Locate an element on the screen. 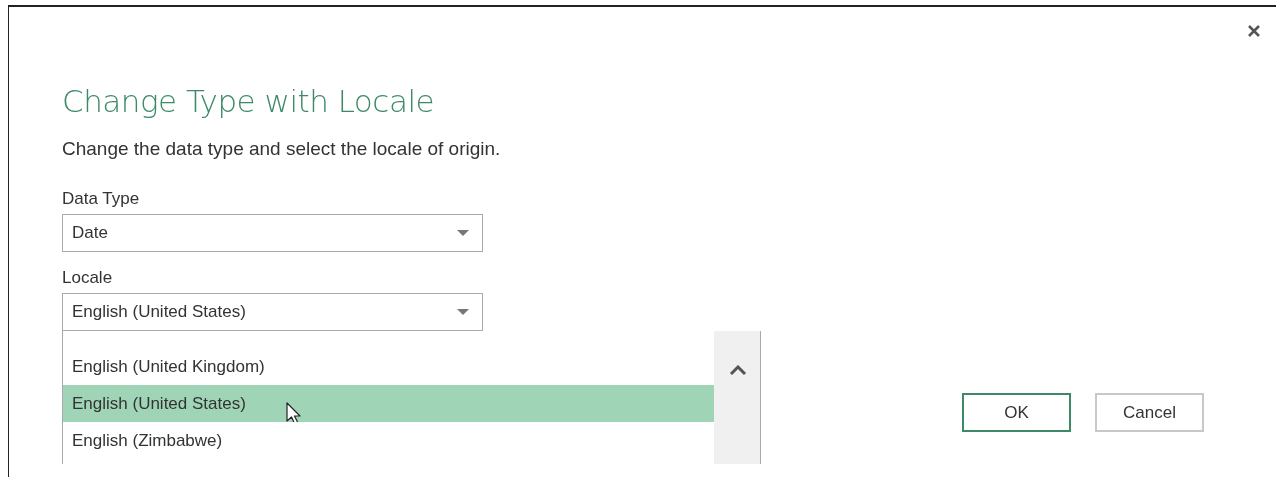 The image size is (1276, 477). field-label: Data Type is located at coordinates (101, 199).